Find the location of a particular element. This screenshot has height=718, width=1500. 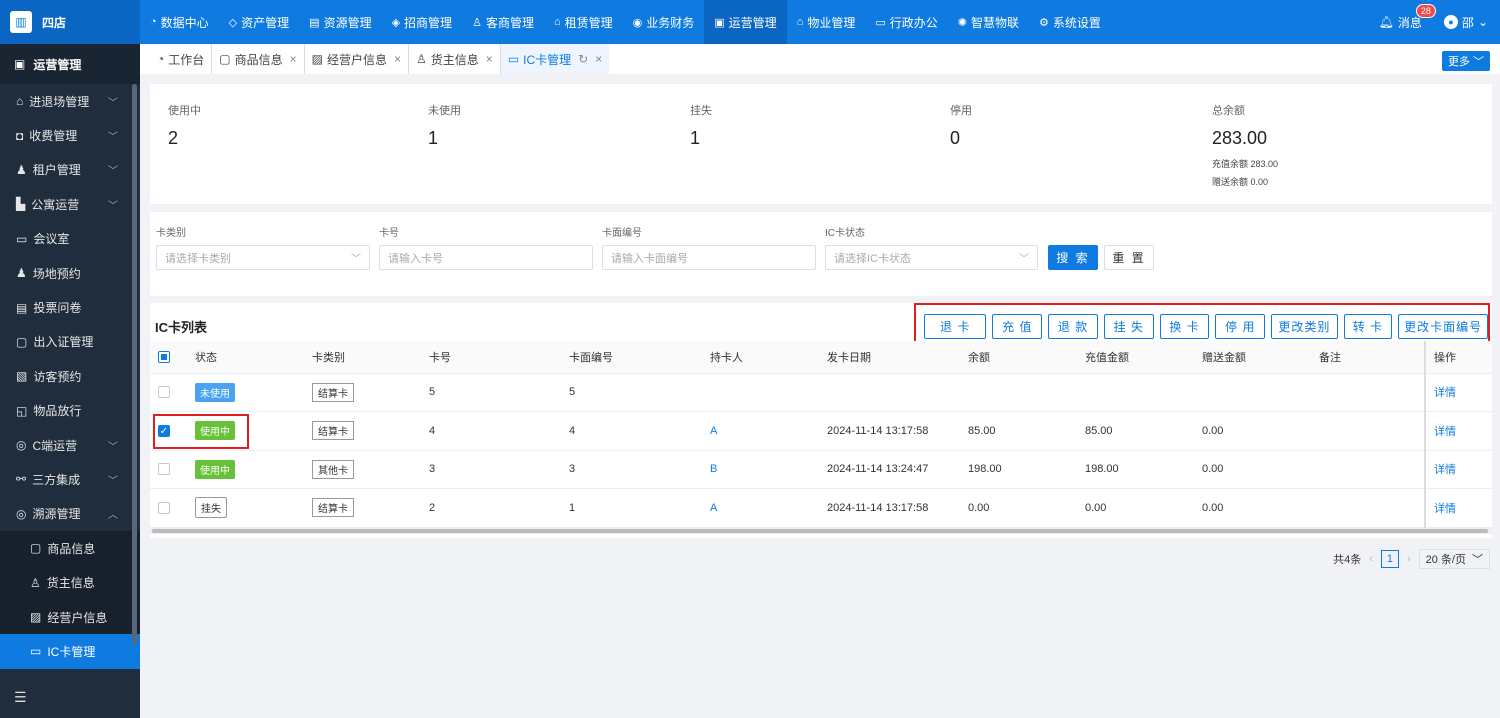

topnav-item-assets: ◇ 资产管理 is located at coordinates (259, 22).